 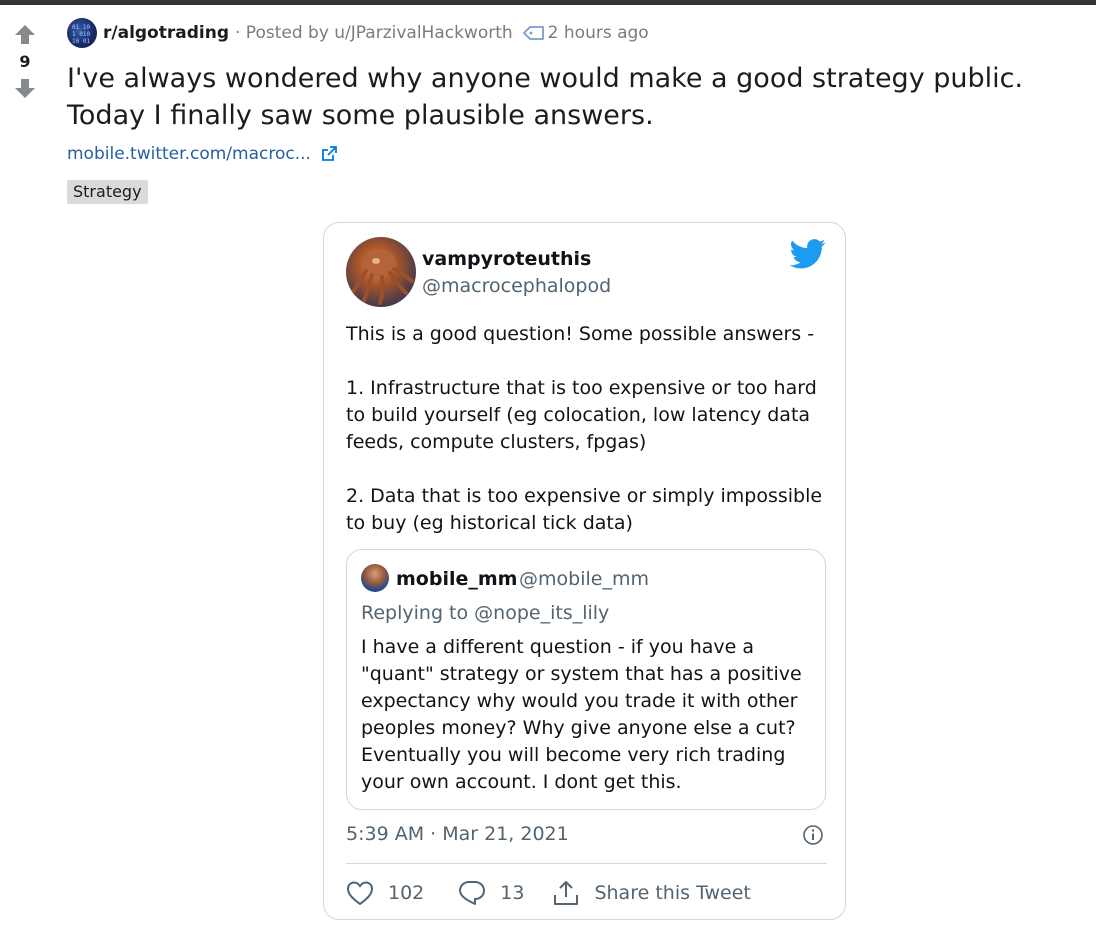 What do you see at coordinates (808, 254) in the screenshot?
I see `twitter-bird-icon` at bounding box center [808, 254].